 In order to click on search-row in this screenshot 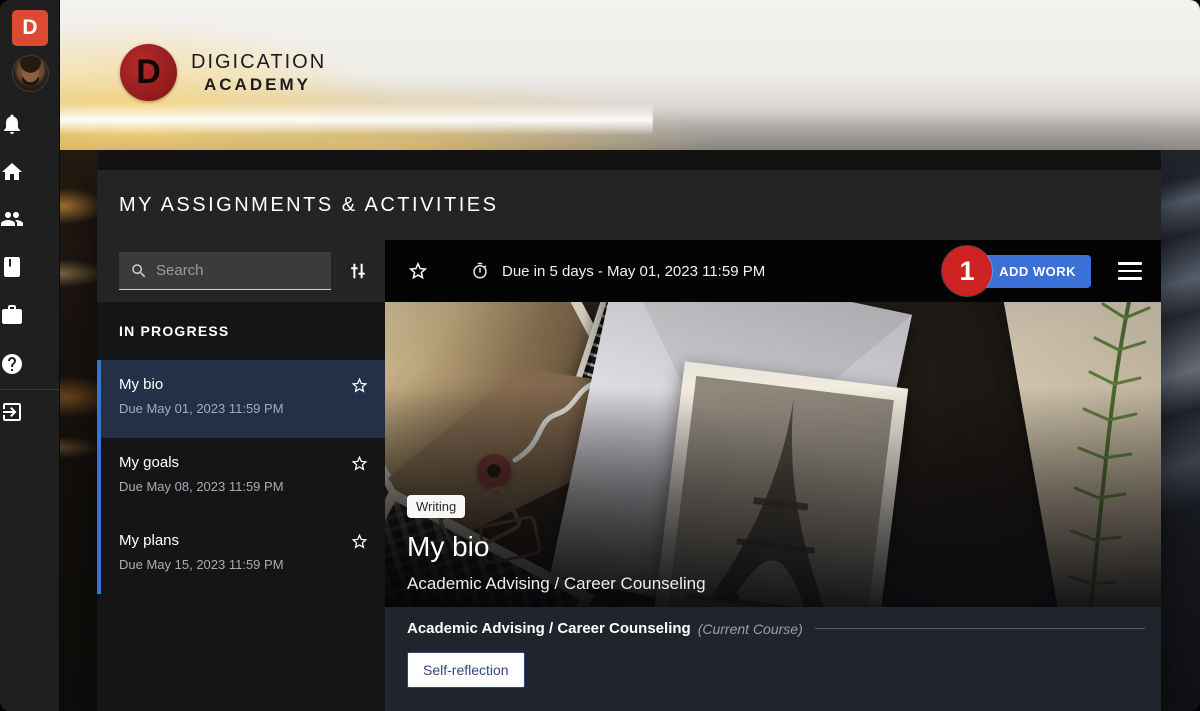, I will do `click(241, 271)`.